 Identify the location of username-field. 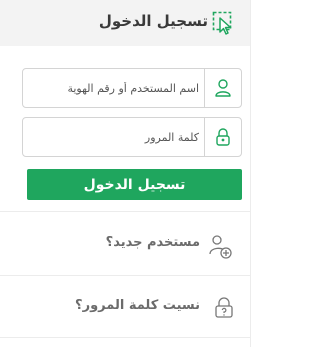
(132, 88).